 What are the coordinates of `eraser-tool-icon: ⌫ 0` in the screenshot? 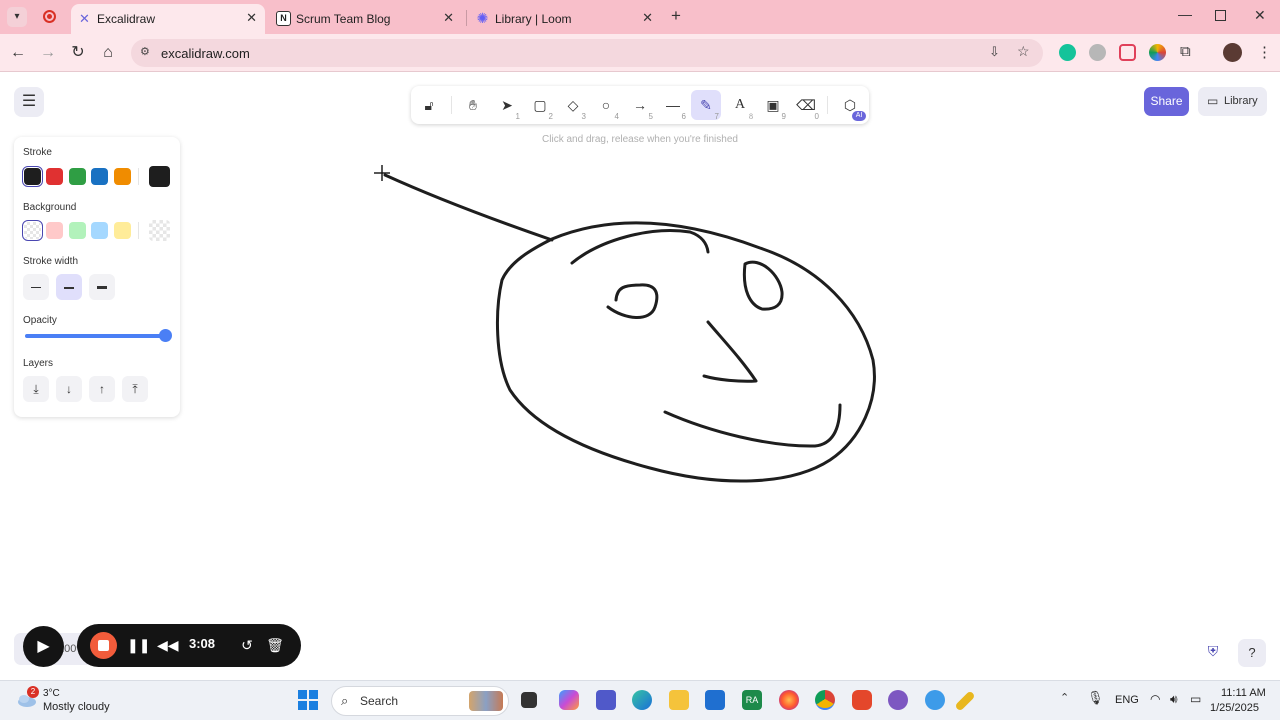 It's located at (806, 105).